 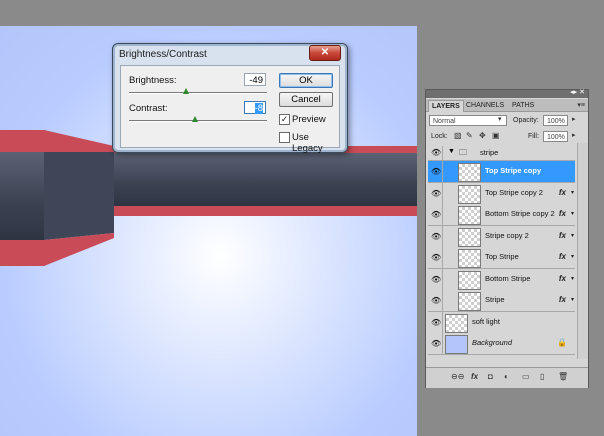 I want to click on layer-name: soft light, so click(x=486, y=321).